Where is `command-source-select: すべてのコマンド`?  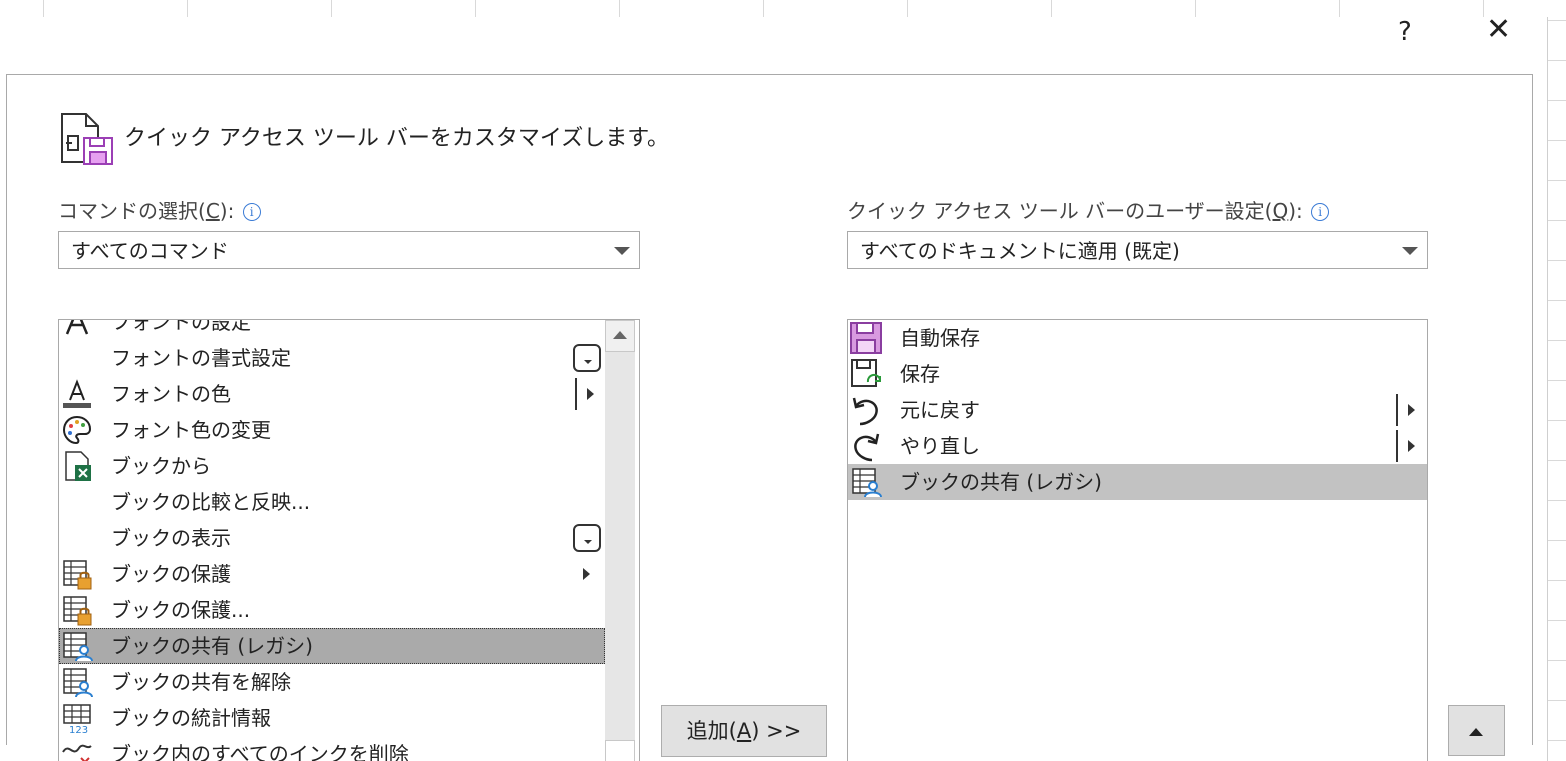
command-source-select: すべてのコマンド is located at coordinates (349, 250).